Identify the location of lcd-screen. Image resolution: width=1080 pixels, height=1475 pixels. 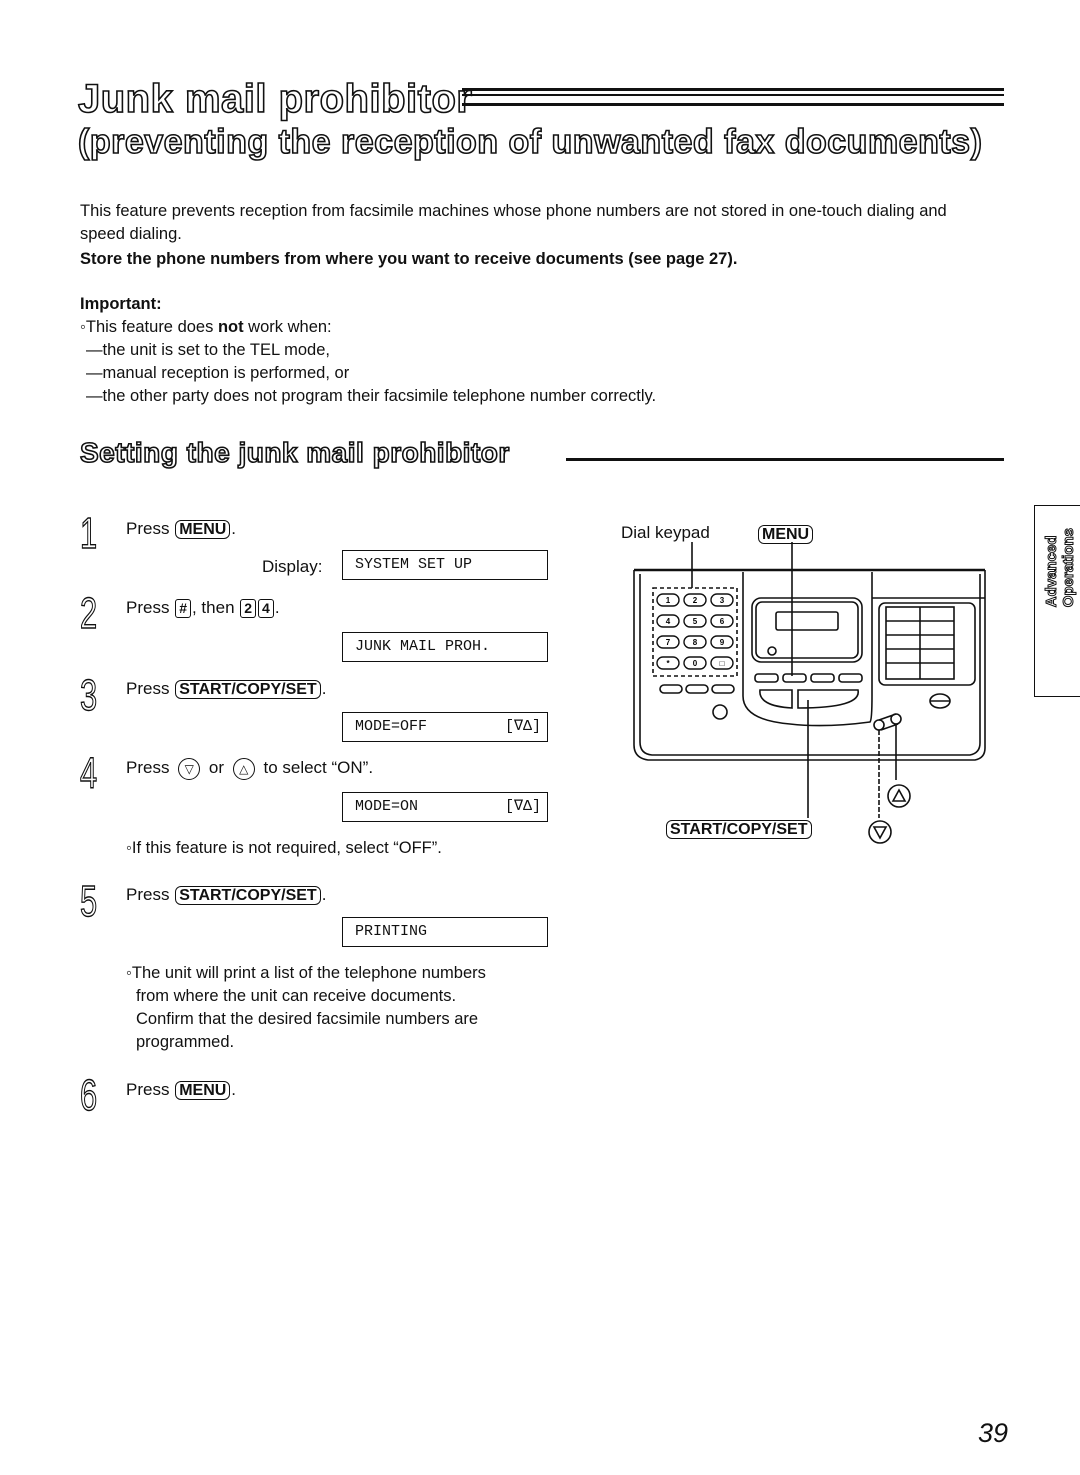
(807, 621).